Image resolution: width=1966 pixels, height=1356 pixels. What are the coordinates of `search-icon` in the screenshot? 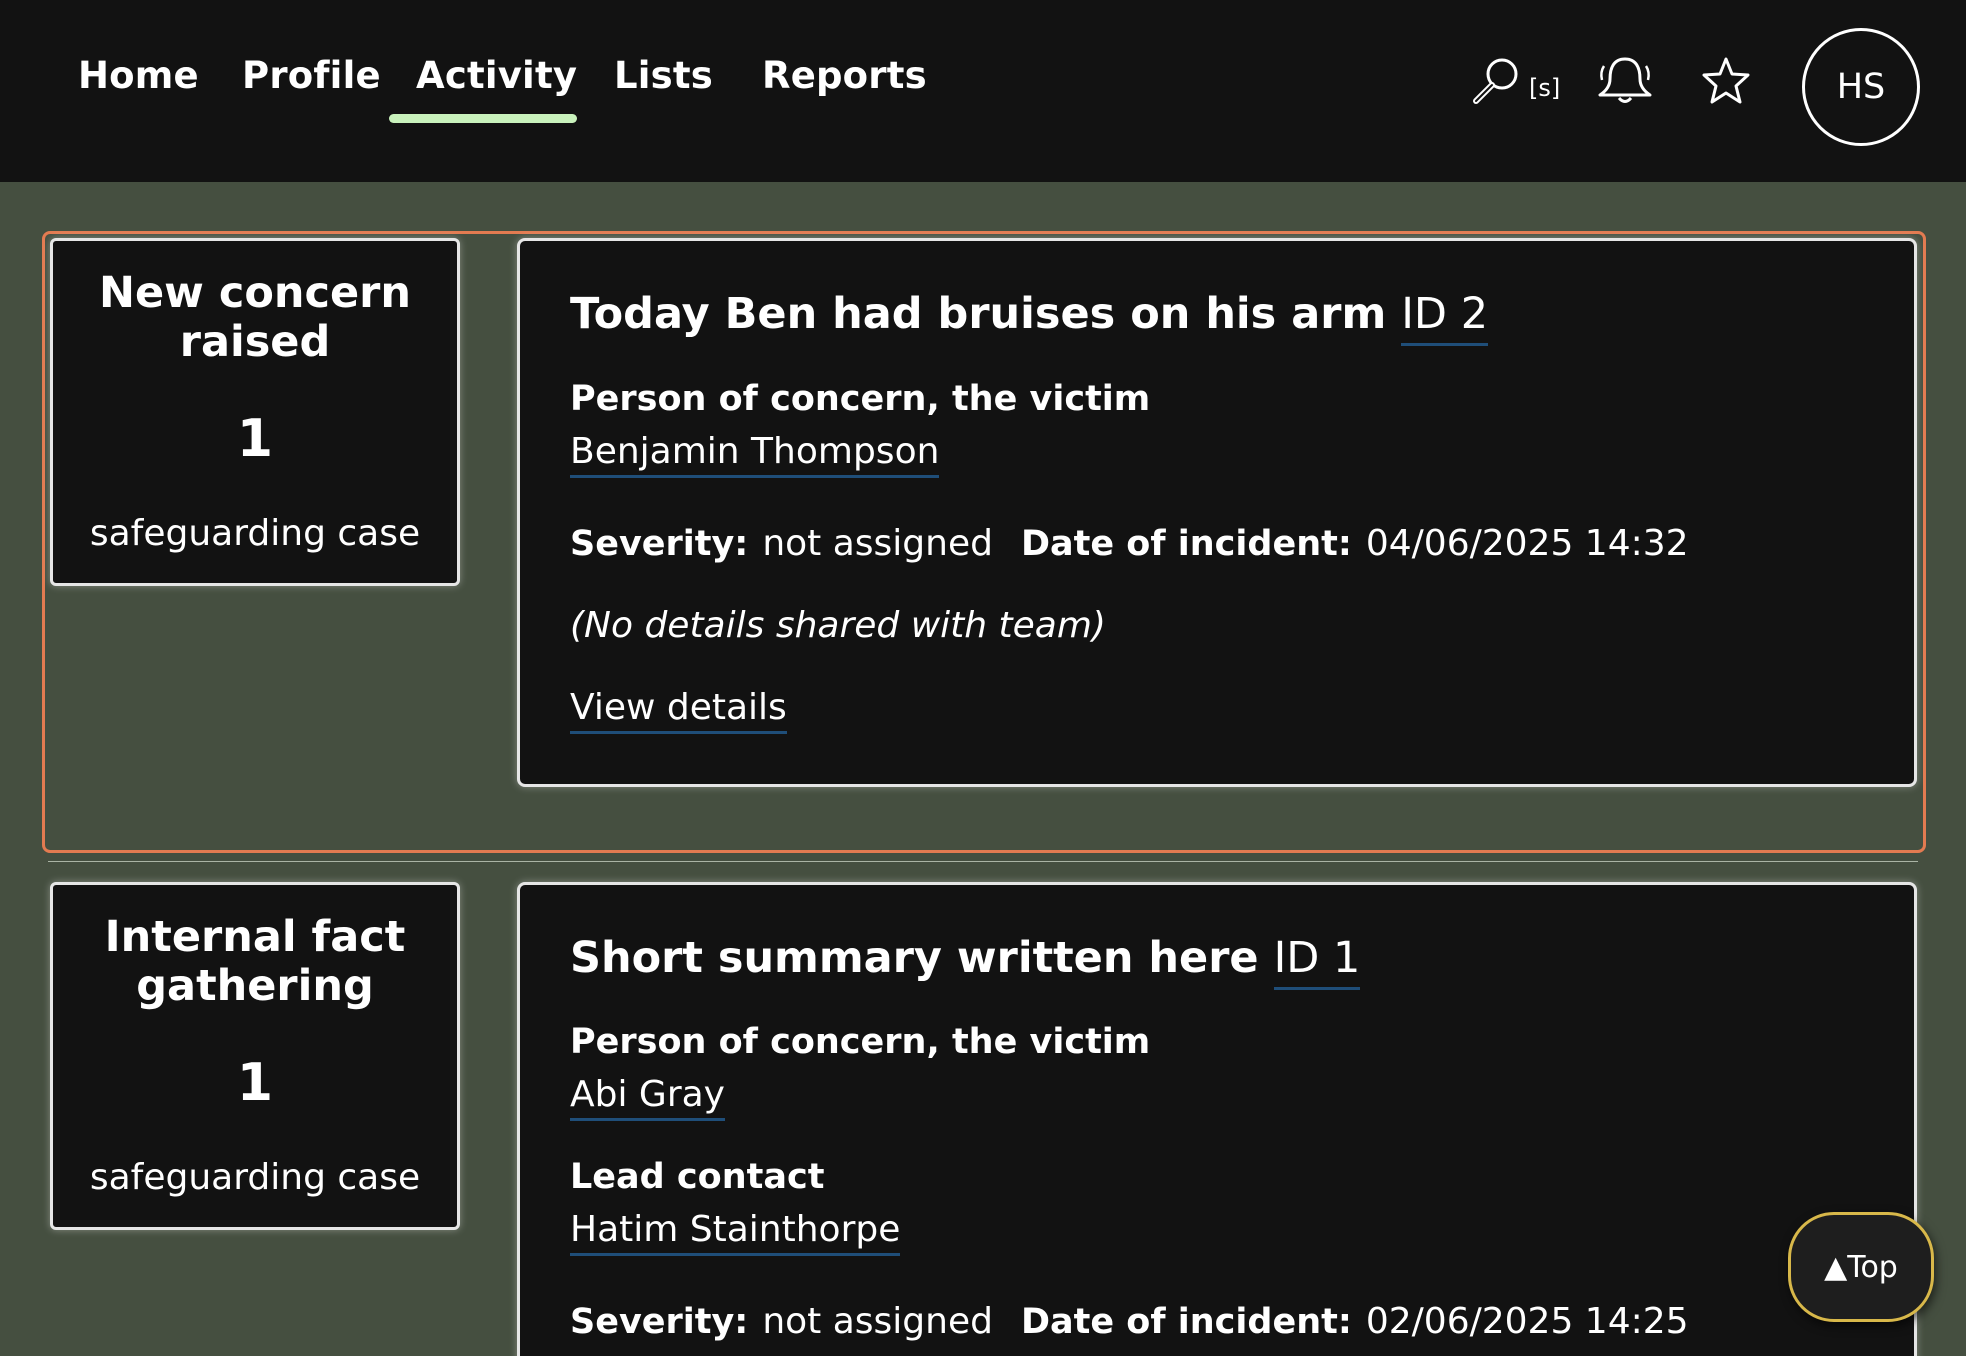 It's located at (1496, 84).